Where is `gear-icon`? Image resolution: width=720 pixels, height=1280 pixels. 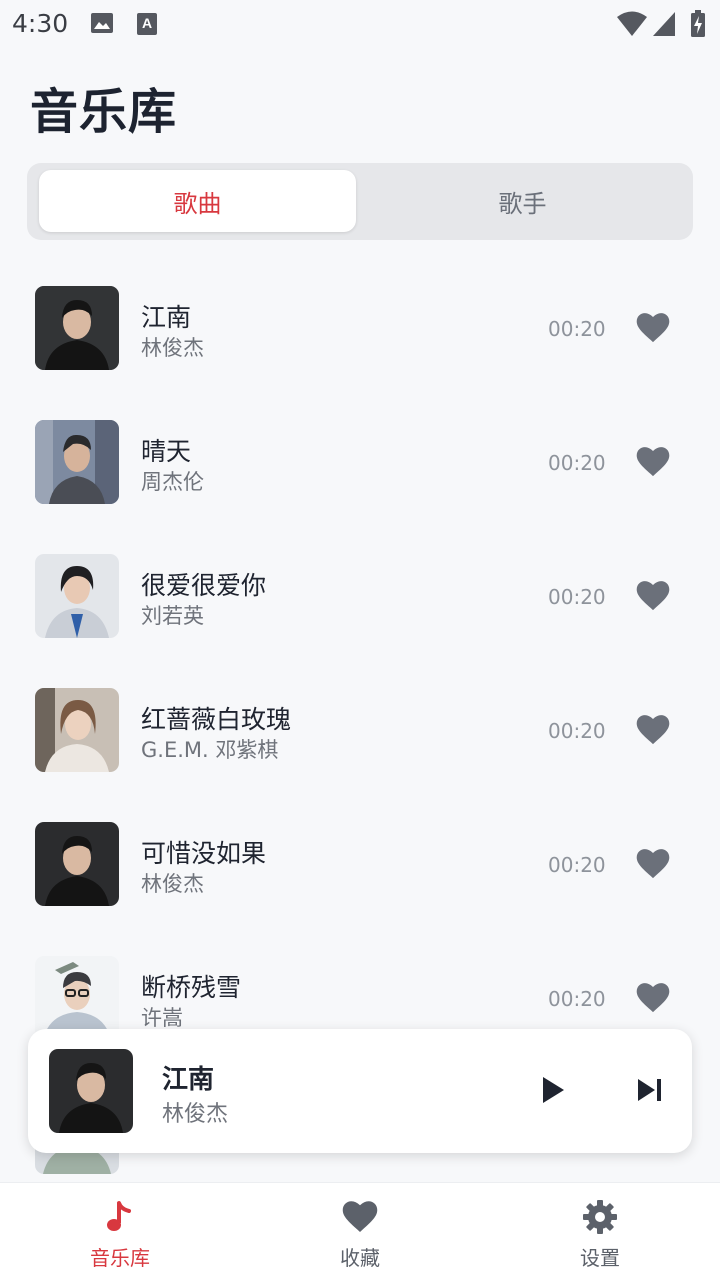 gear-icon is located at coordinates (600, 1217).